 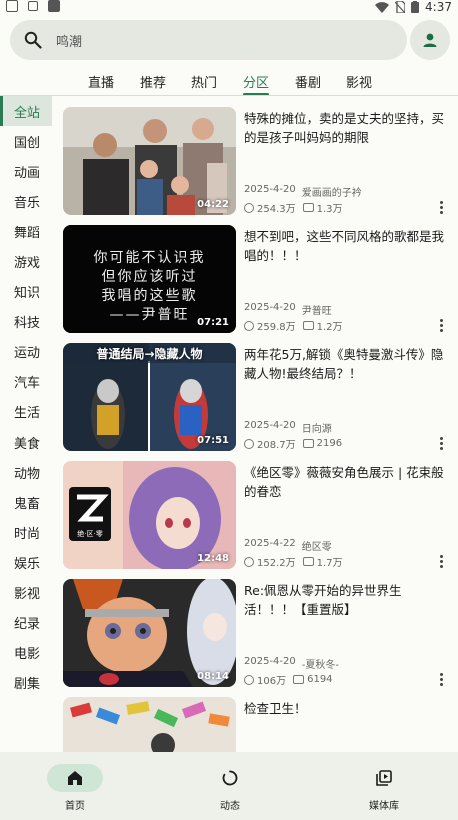 What do you see at coordinates (54, 6) in the screenshot?
I see `app-notification-icon` at bounding box center [54, 6].